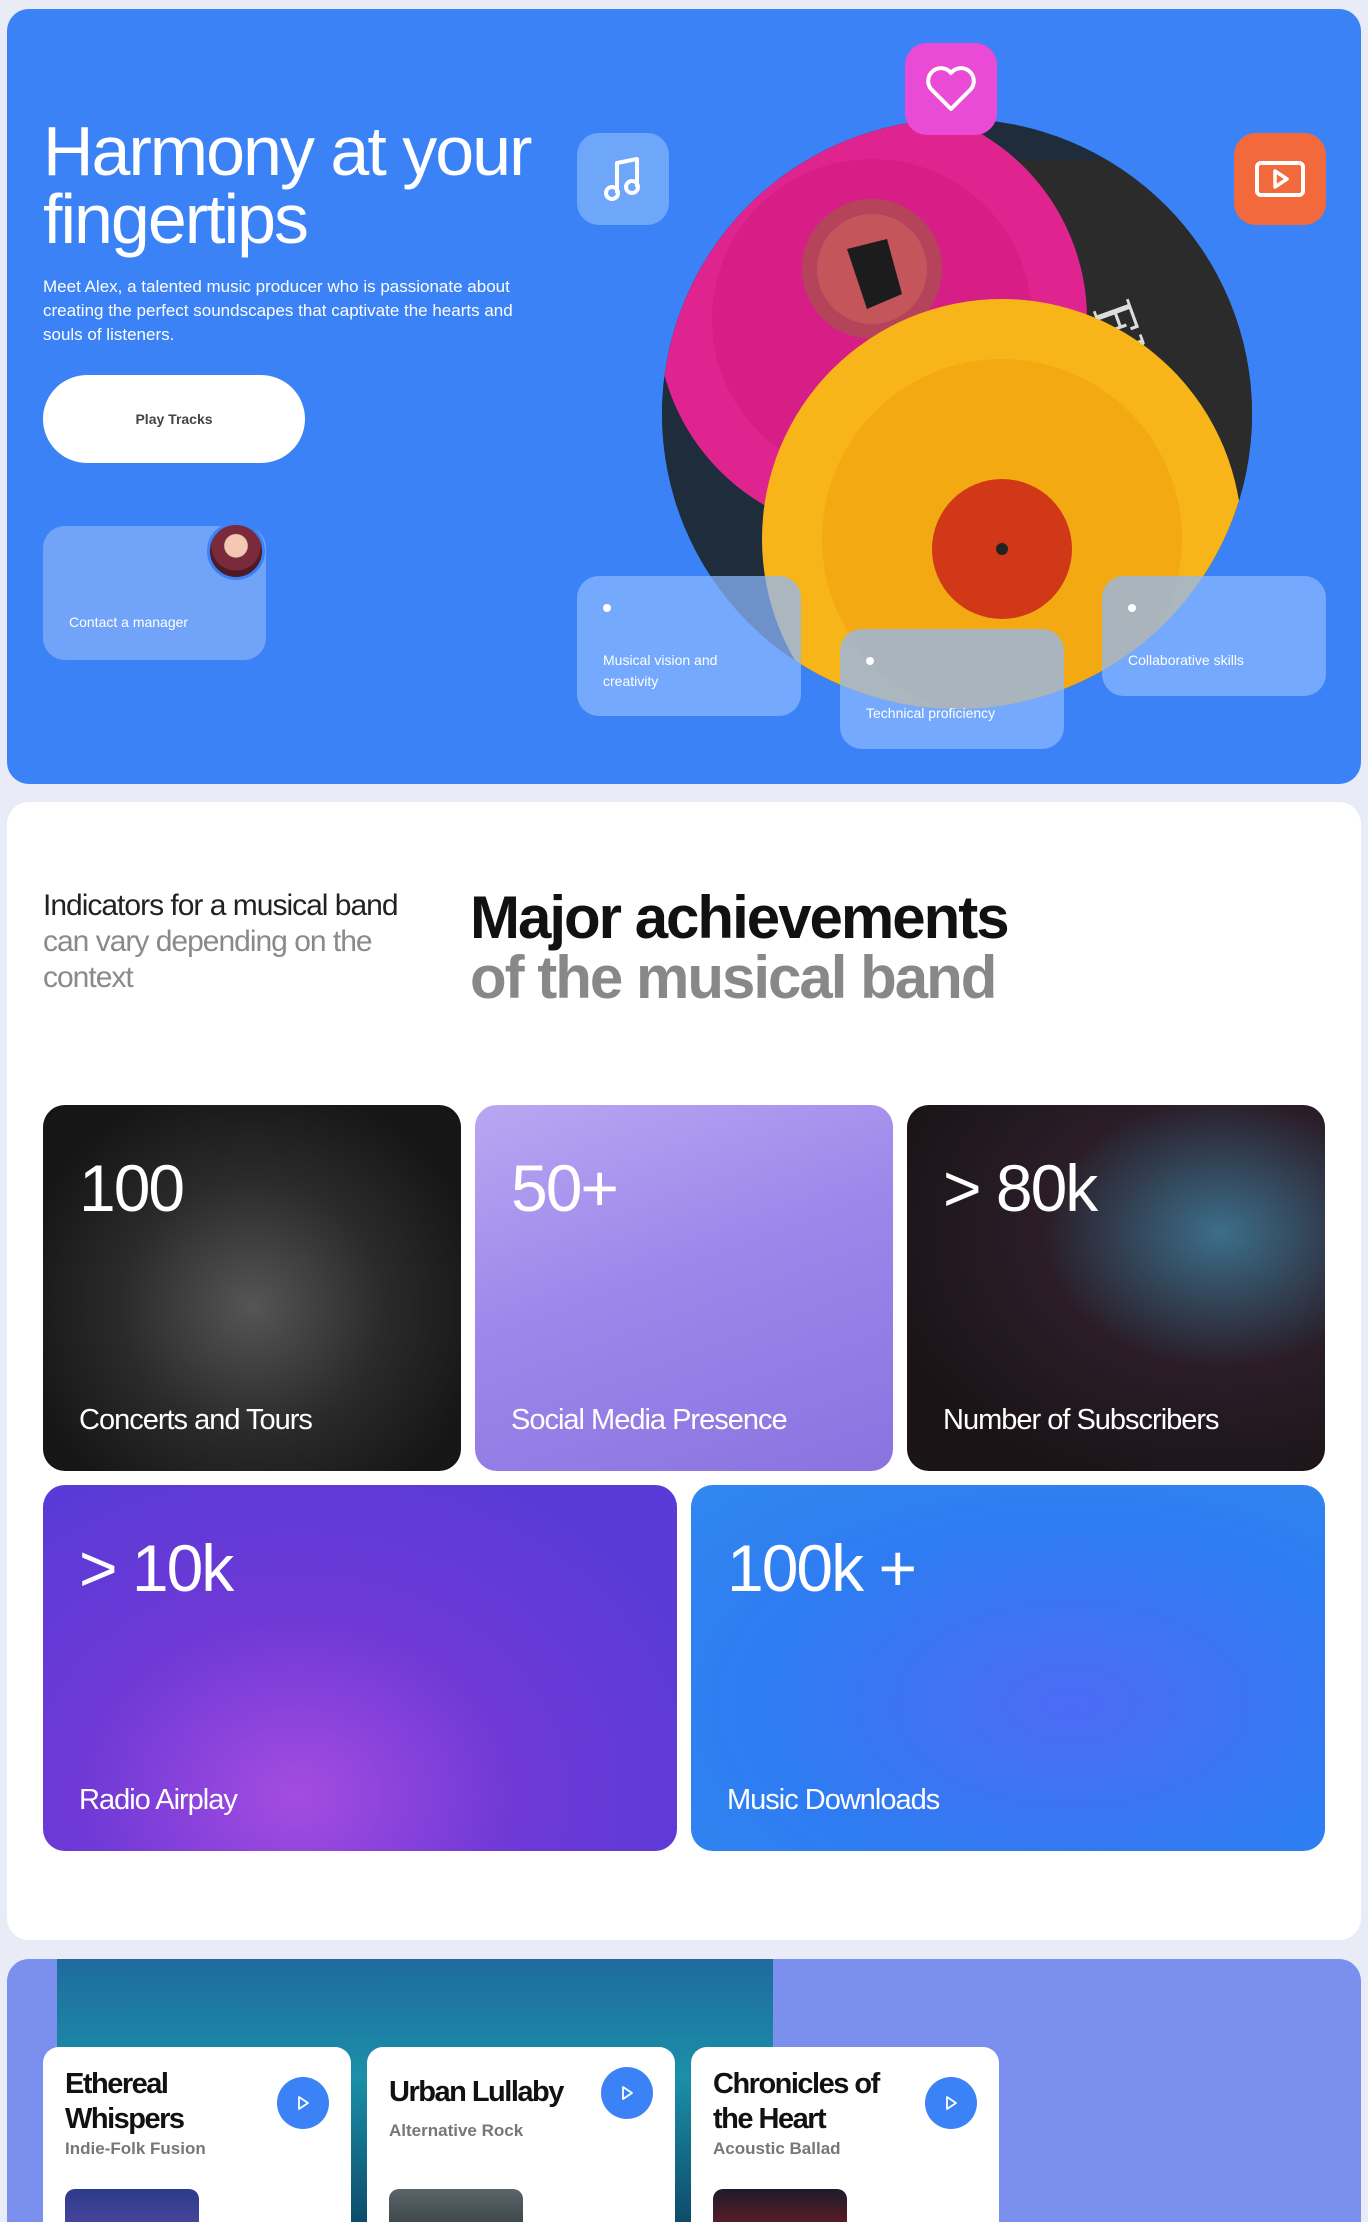 The width and height of the screenshot is (1368, 2222). I want to click on skill-label: Collaborative skills, so click(1186, 660).